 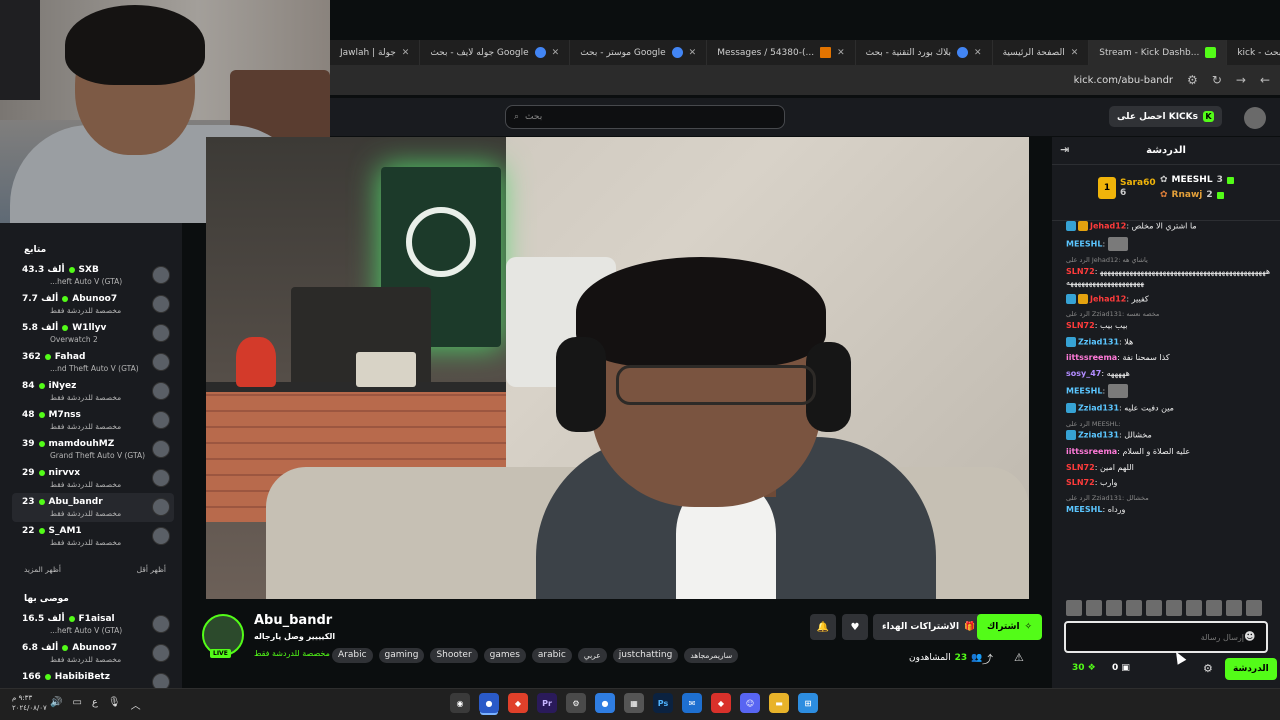 What do you see at coordinates (1121, 668) in the screenshot?
I see `kicks-balance: 0 ▣` at bounding box center [1121, 668].